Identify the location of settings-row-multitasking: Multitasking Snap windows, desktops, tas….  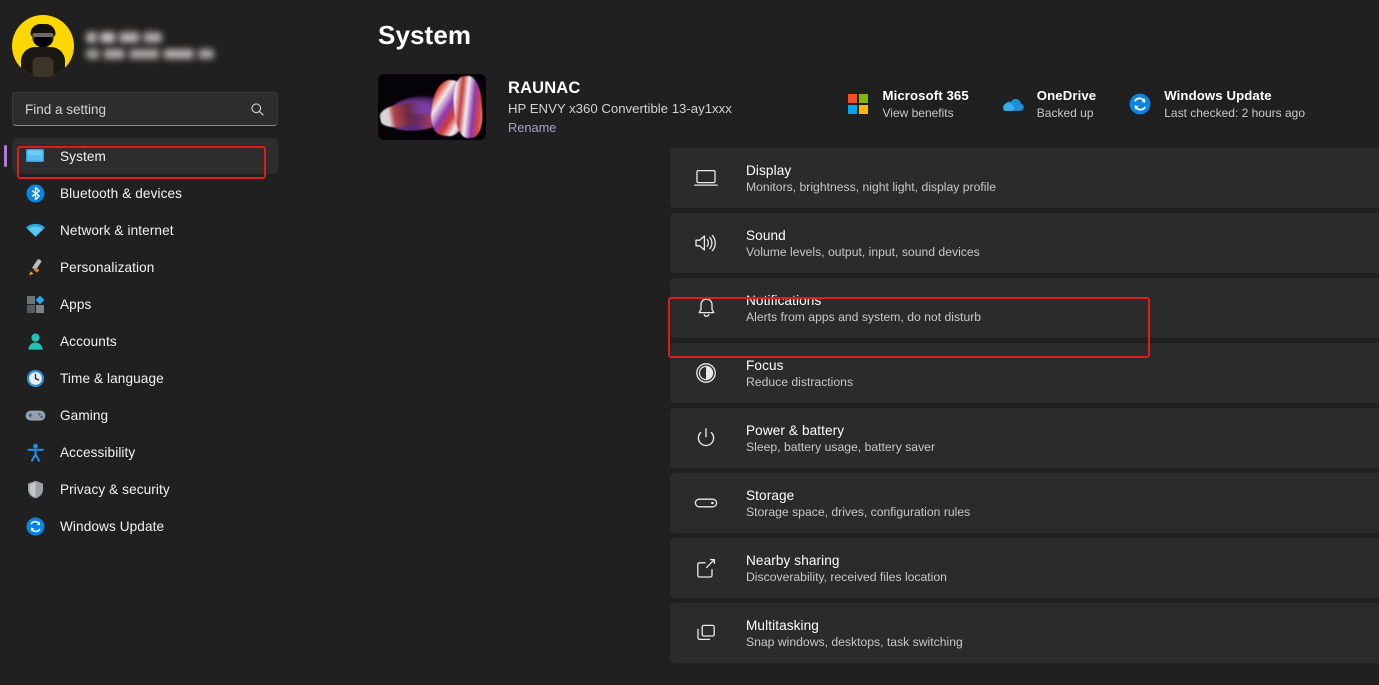
(1024, 633).